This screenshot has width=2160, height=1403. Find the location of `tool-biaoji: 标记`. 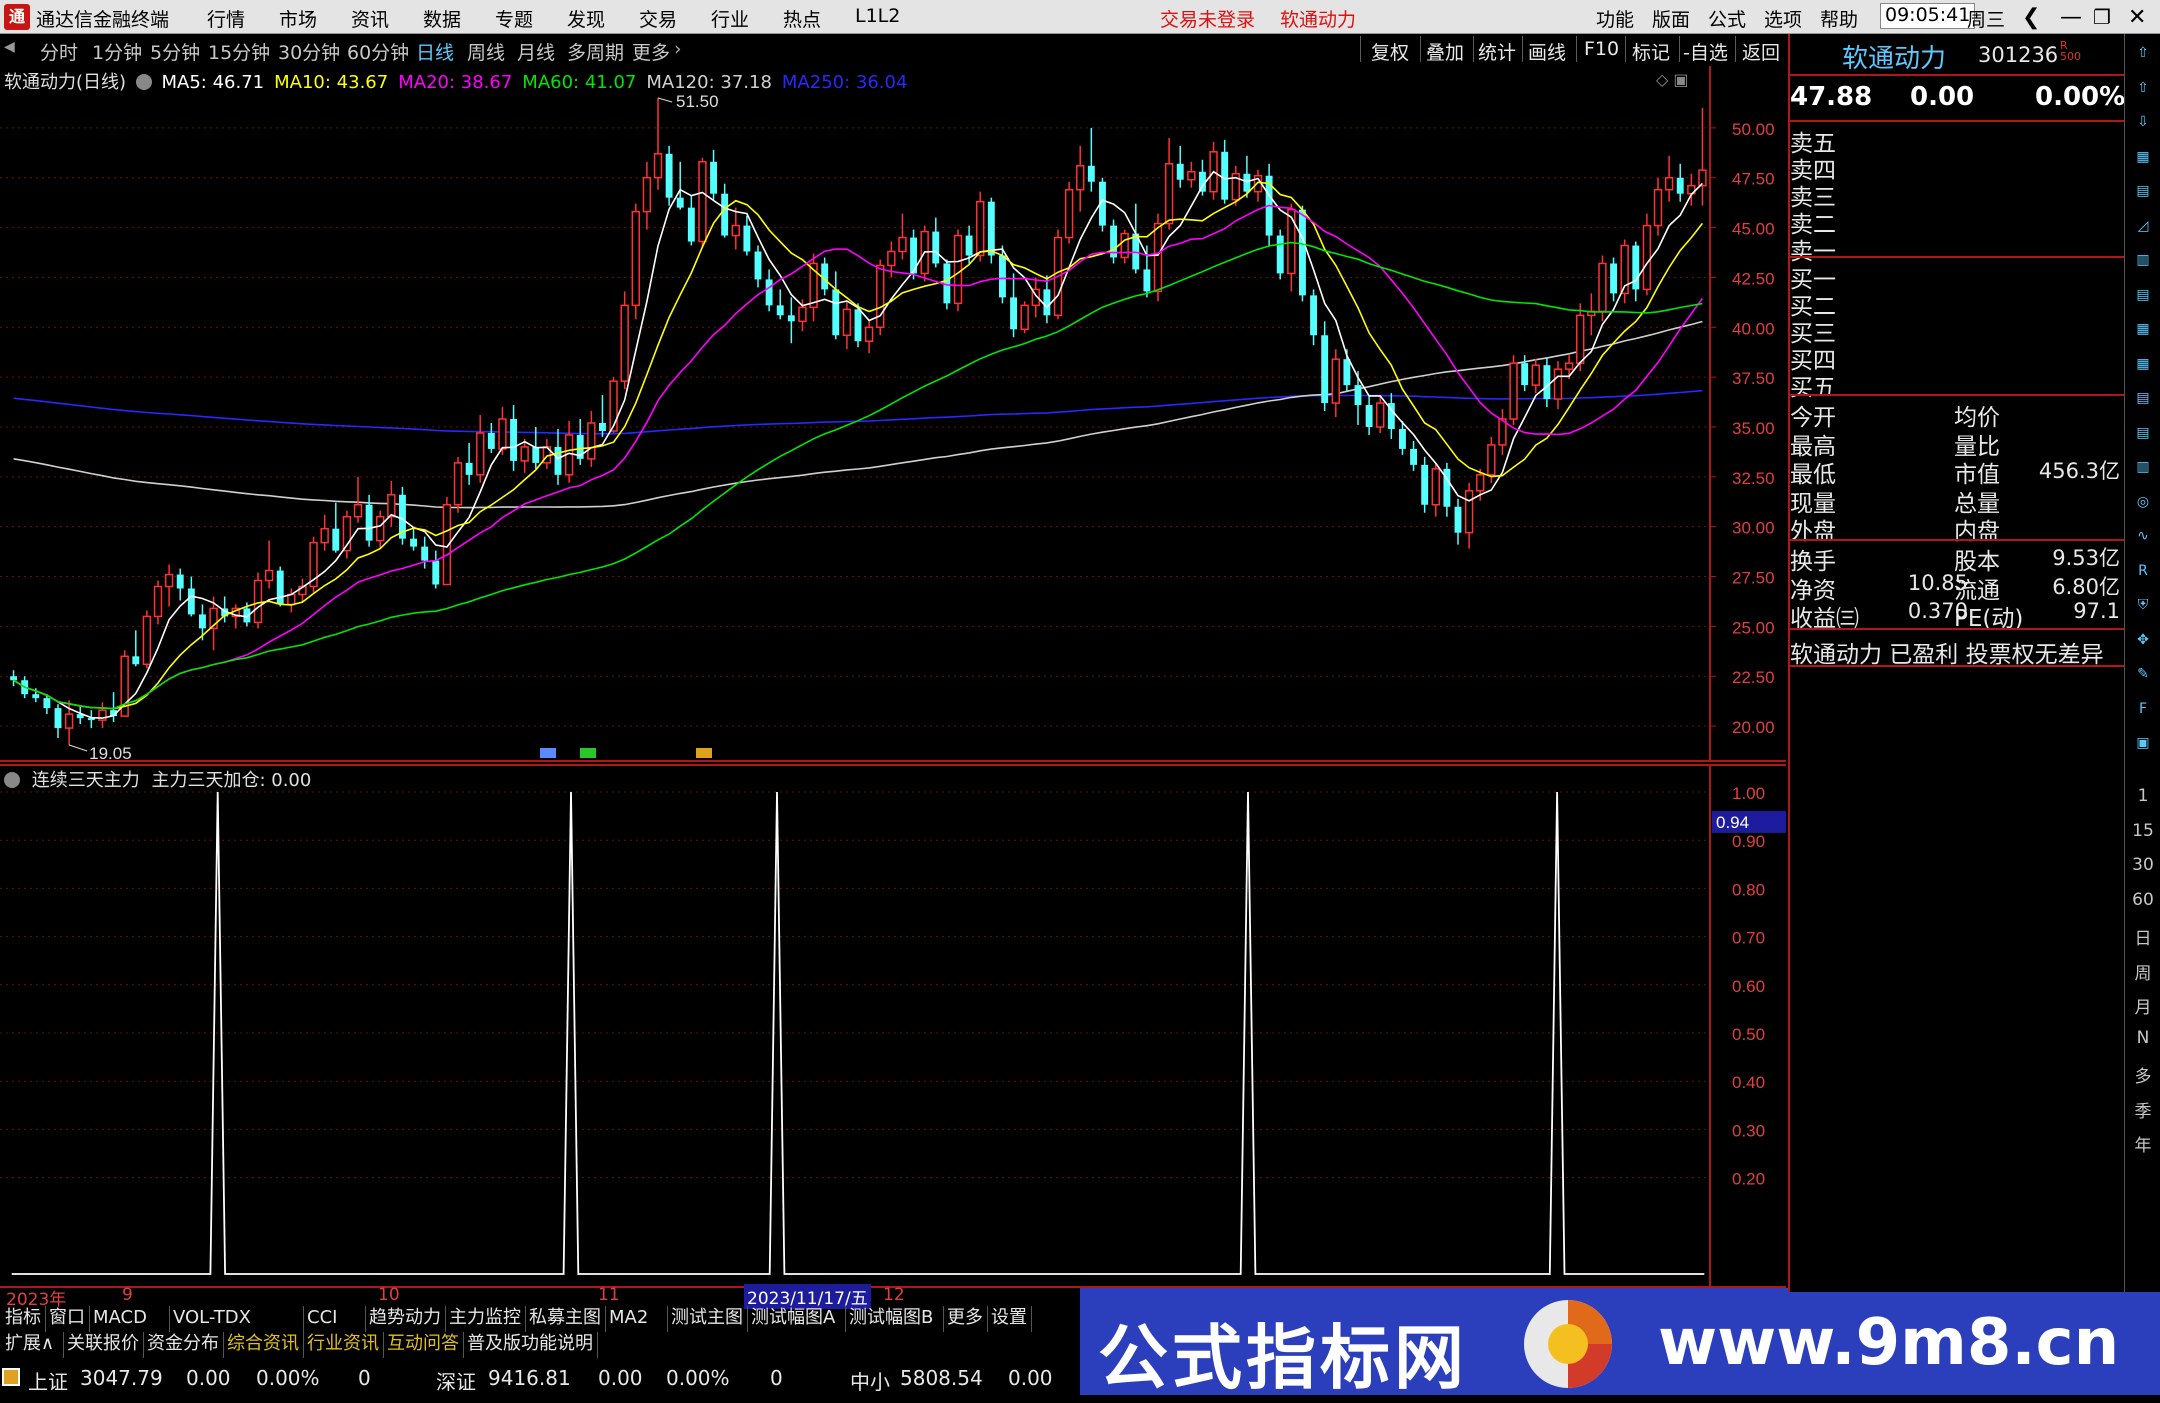

tool-biaoji: 标记 is located at coordinates (1651, 51).